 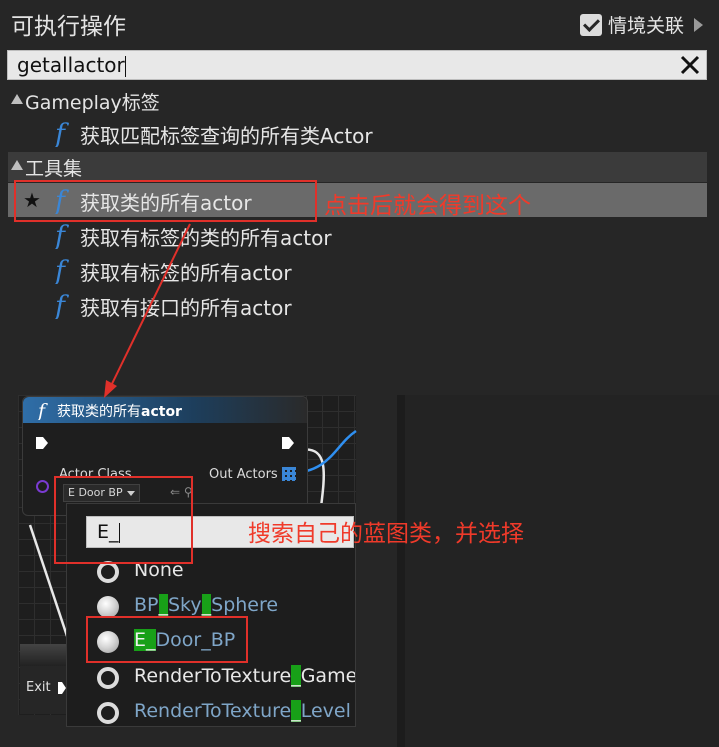 I want to click on node-header: f 获取类的所有actor, so click(x=165, y=410).